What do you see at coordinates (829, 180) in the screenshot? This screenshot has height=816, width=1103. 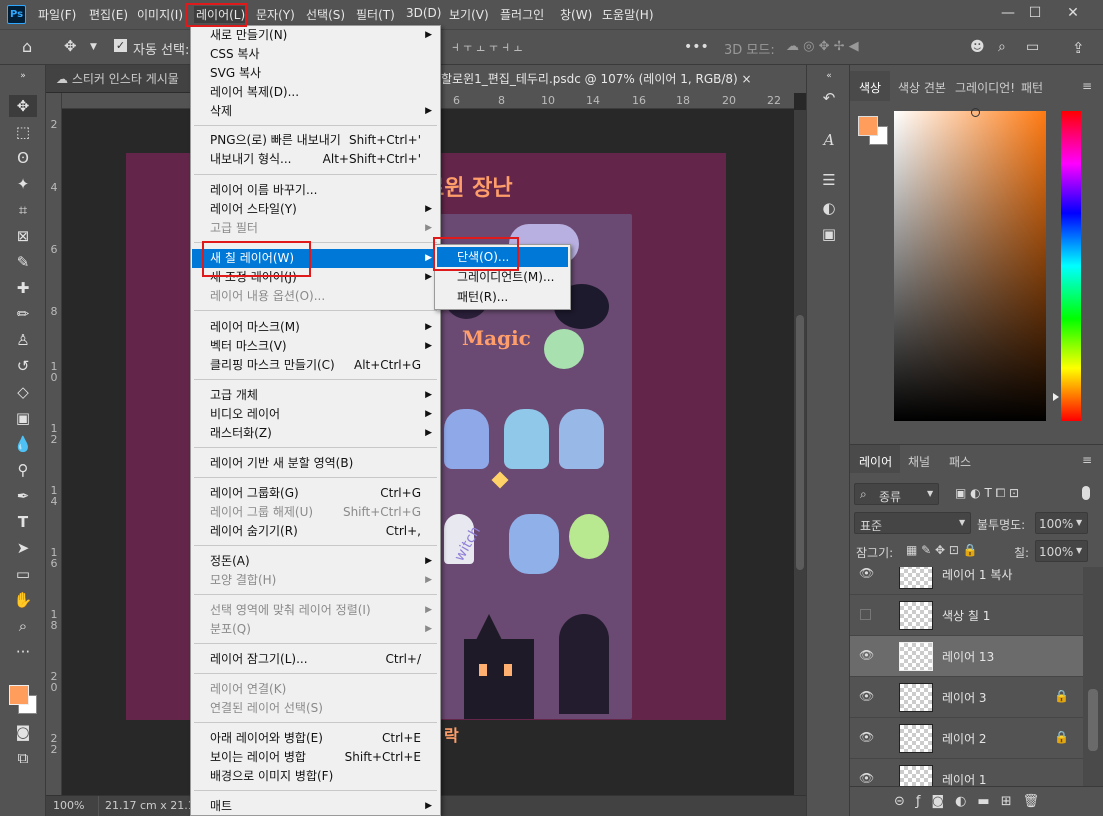 I see `properties-icon: ☰` at bounding box center [829, 180].